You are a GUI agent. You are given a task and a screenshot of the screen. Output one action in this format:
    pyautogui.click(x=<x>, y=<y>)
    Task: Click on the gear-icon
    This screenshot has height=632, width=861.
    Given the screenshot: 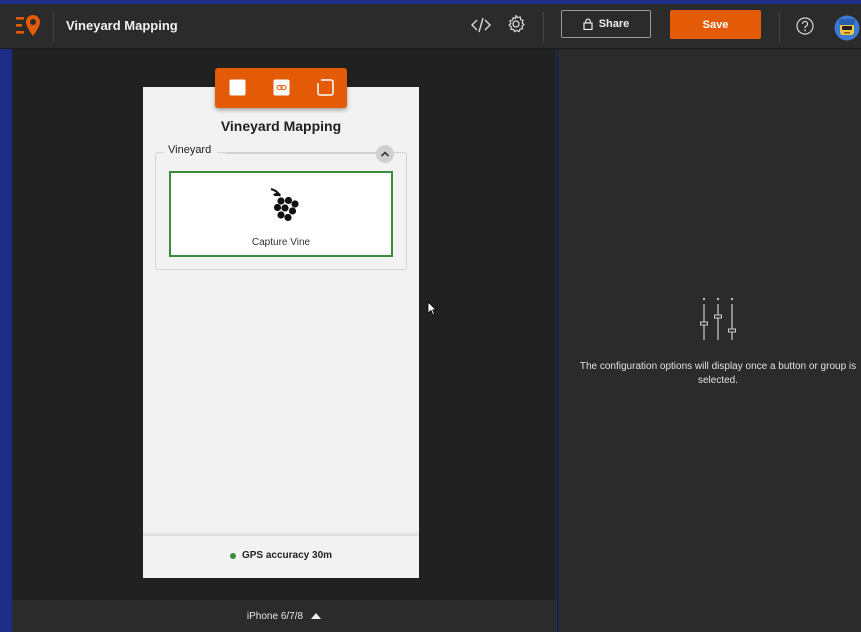 What is the action you would take?
    pyautogui.click(x=516, y=24)
    